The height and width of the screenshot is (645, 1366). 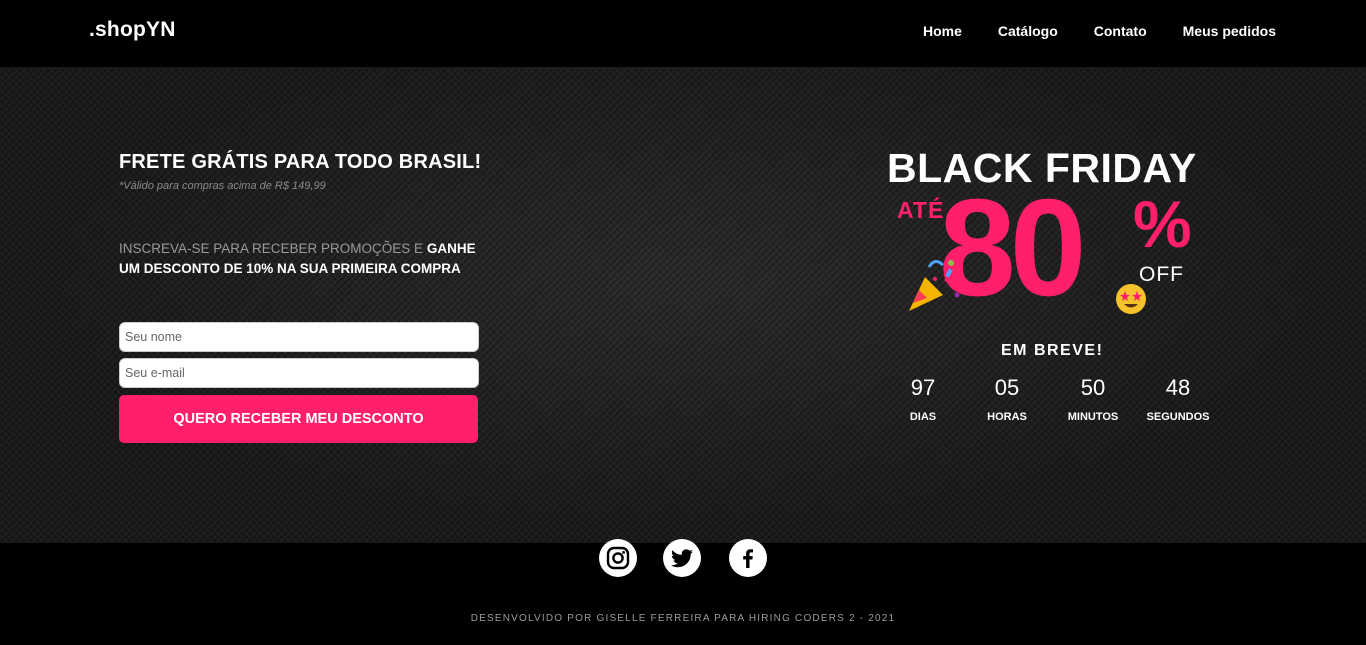 What do you see at coordinates (1007, 417) in the screenshot?
I see `countdown-label: HORAS` at bounding box center [1007, 417].